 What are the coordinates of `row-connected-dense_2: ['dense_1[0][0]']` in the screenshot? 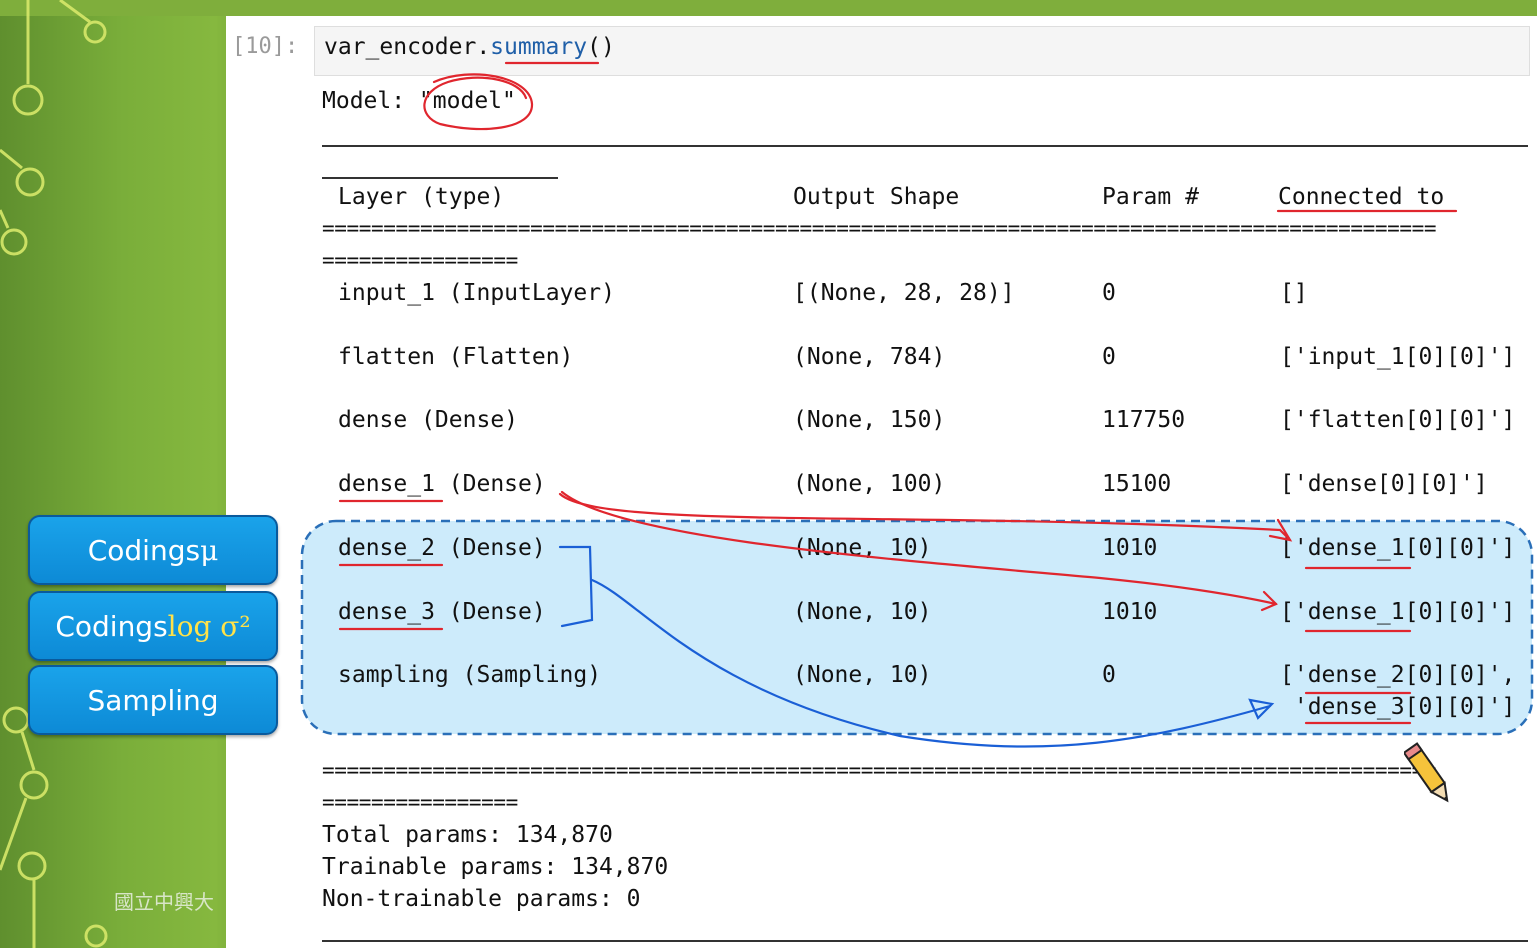 It's located at (1398, 548).